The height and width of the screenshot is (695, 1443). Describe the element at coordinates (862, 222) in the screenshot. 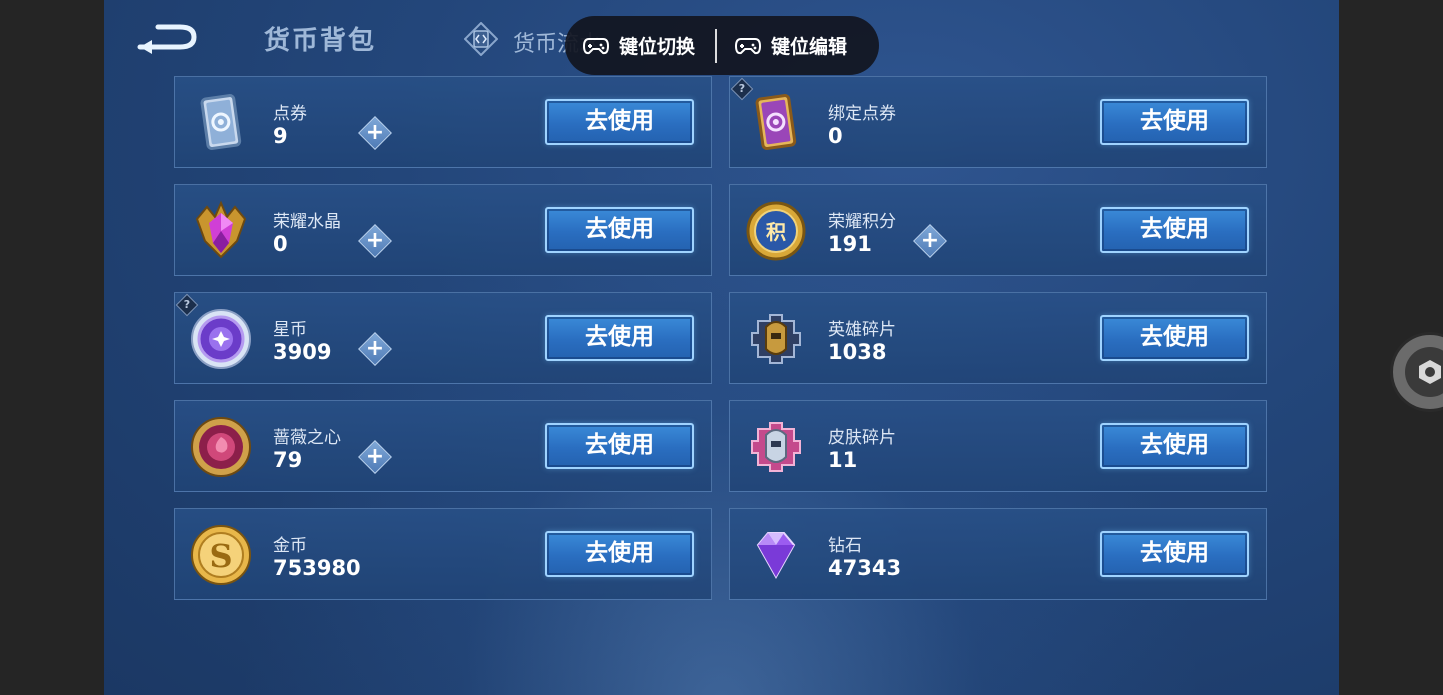

I see `currency-name: 荣耀积分` at that location.